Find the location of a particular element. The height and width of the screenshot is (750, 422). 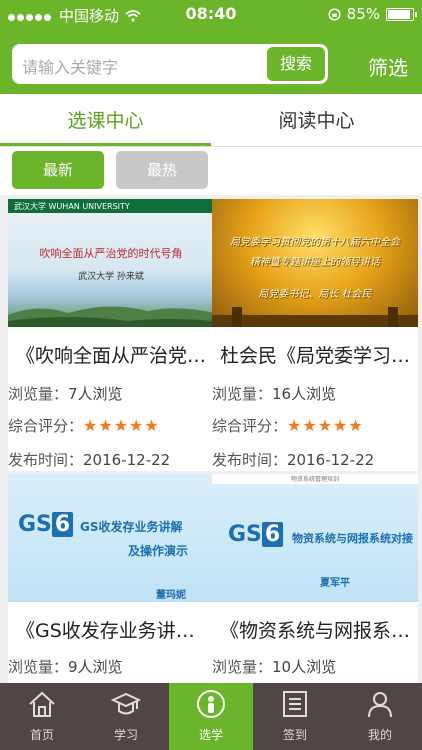

checklist-icon is located at coordinates (295, 704).